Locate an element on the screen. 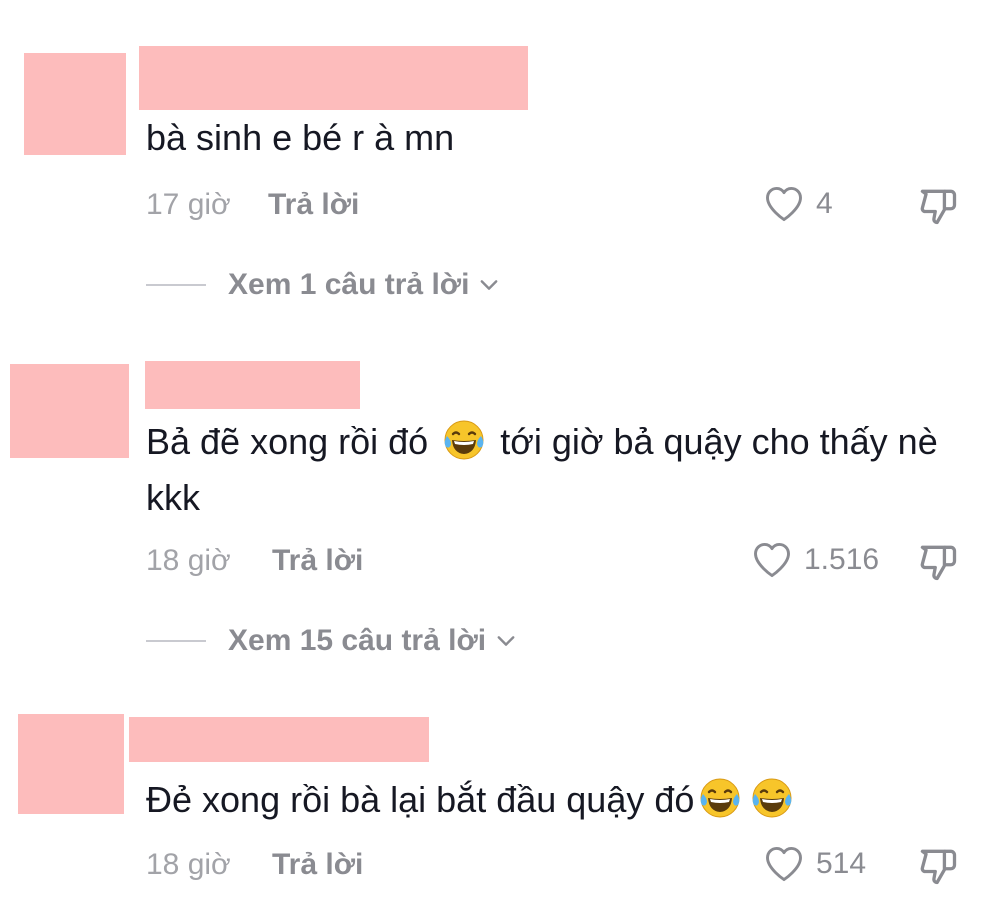 The height and width of the screenshot is (915, 1000). view-replies-button: Xem 15 câu trả lời is located at coordinates (332, 641).